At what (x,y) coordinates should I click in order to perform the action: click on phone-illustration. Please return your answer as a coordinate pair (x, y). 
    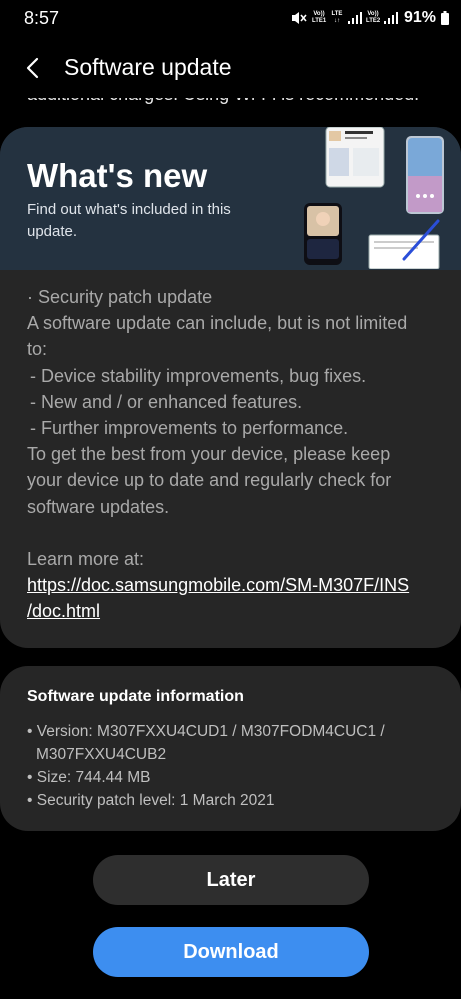
    Looking at the image, I should click on (425, 175).